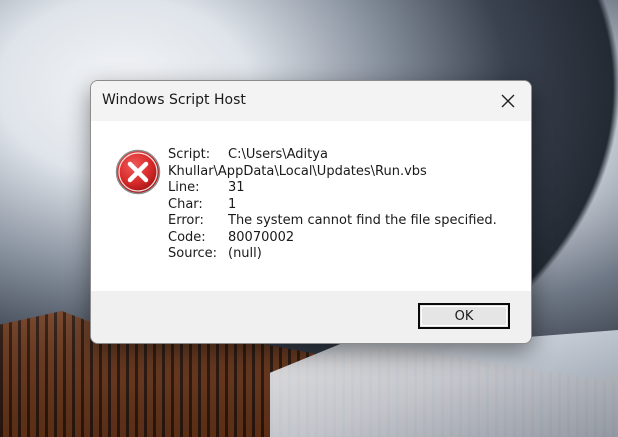 The image size is (618, 437). What do you see at coordinates (174, 100) in the screenshot?
I see `dialog-title: Windows Script Host` at bounding box center [174, 100].